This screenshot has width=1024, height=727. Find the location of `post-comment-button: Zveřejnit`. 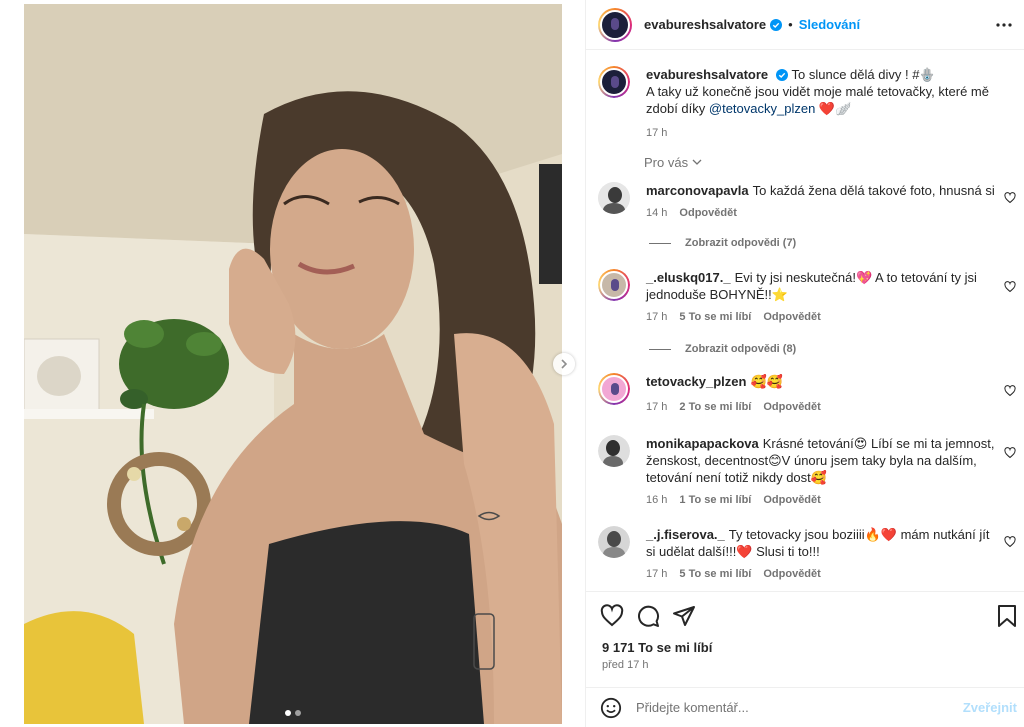

post-comment-button: Zveřejnit is located at coordinates (990, 707).